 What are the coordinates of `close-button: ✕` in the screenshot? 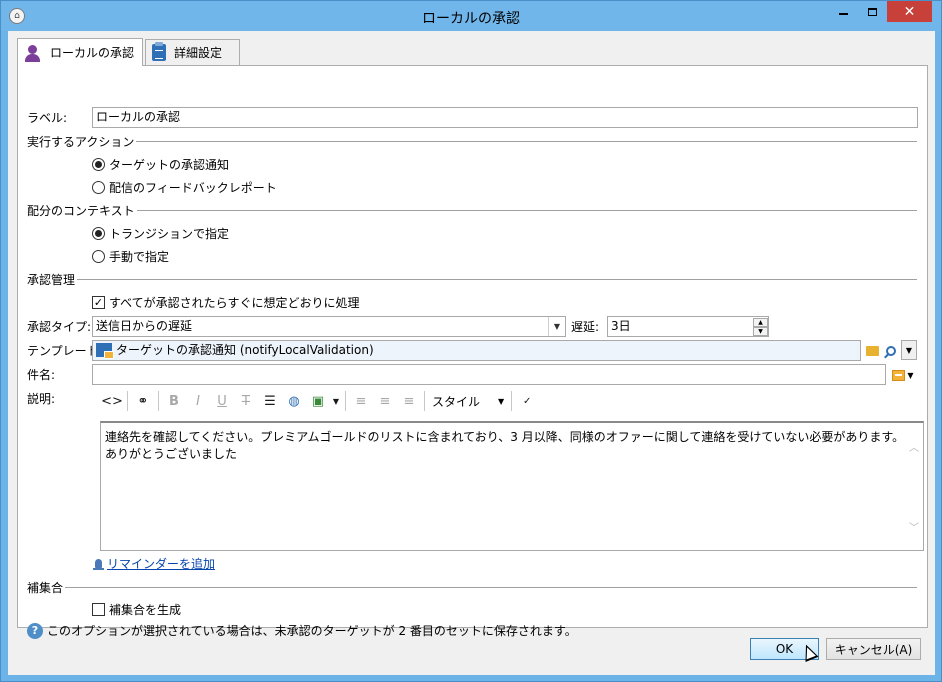 It's located at (909, 11).